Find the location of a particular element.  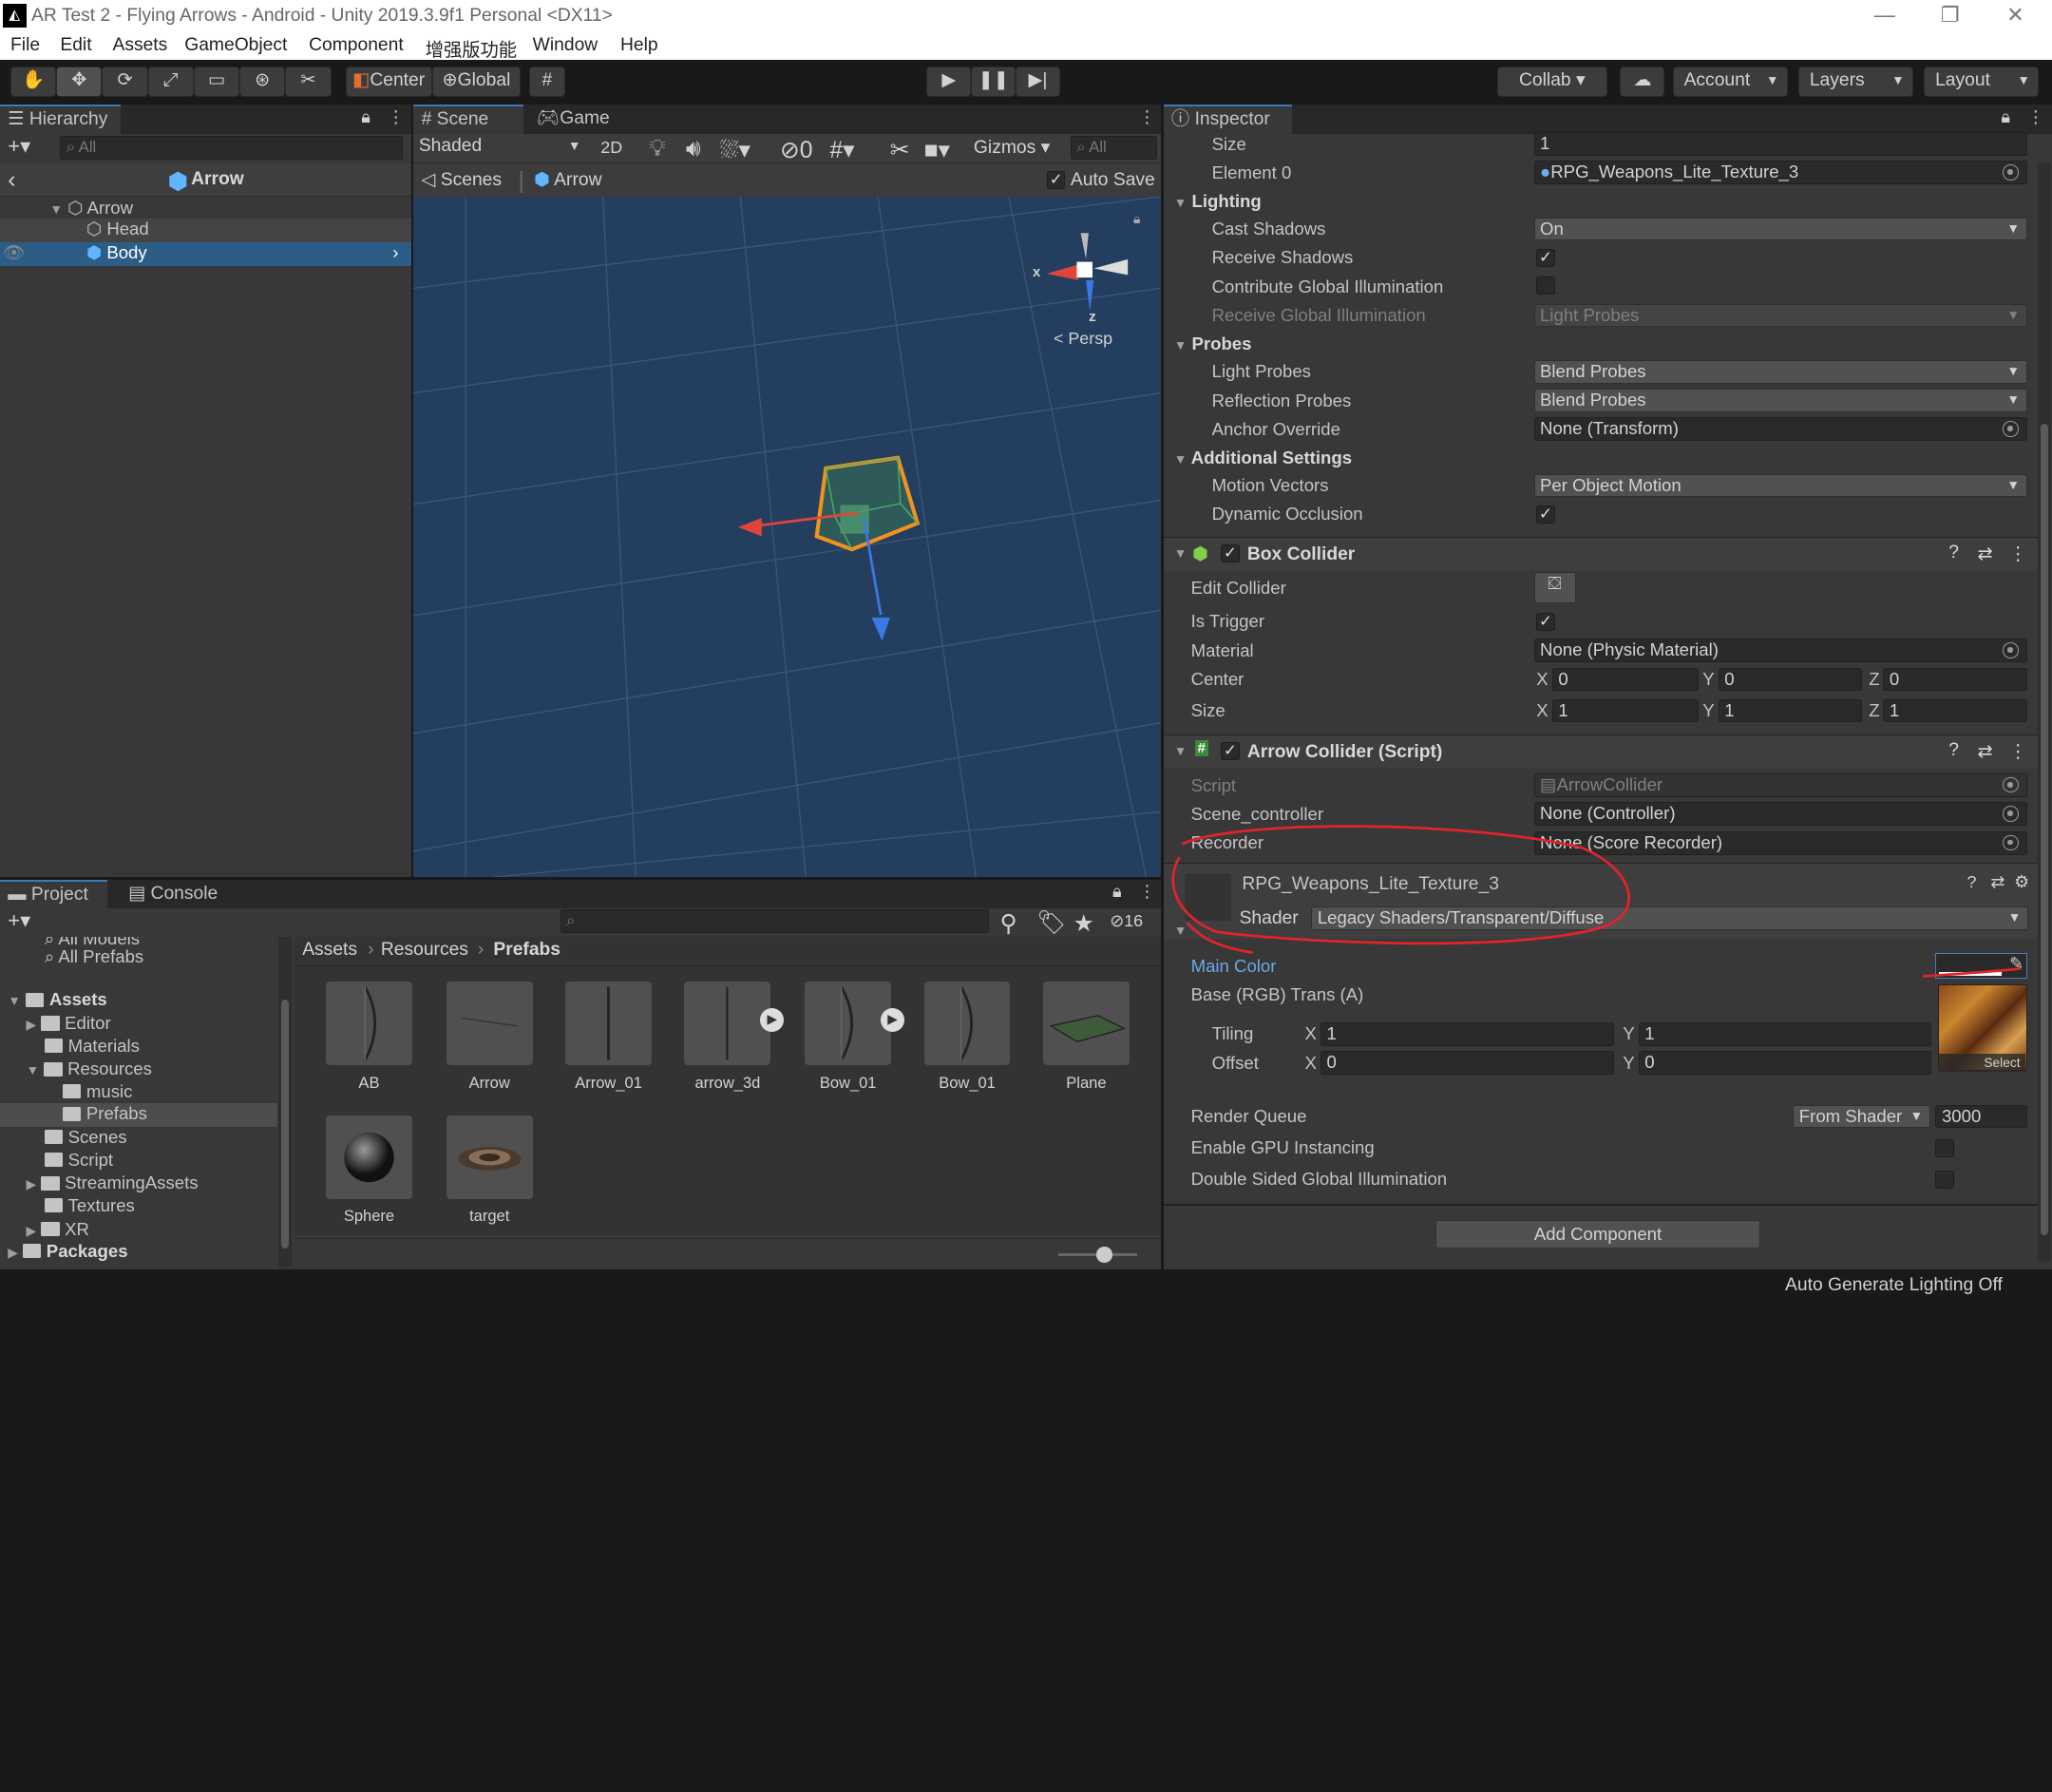

effects-toggle-icon: ⛆▾ is located at coordinates (735, 150).